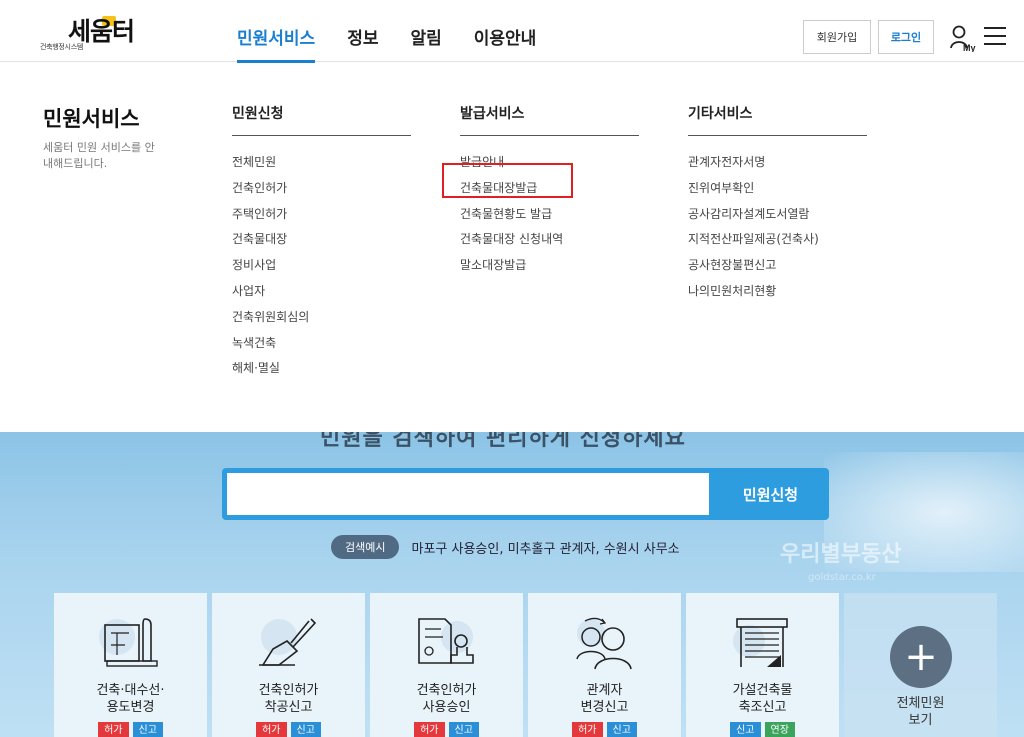 The width and height of the screenshot is (1024, 737). I want to click on nav-guide: 이용안내, so click(505, 36).